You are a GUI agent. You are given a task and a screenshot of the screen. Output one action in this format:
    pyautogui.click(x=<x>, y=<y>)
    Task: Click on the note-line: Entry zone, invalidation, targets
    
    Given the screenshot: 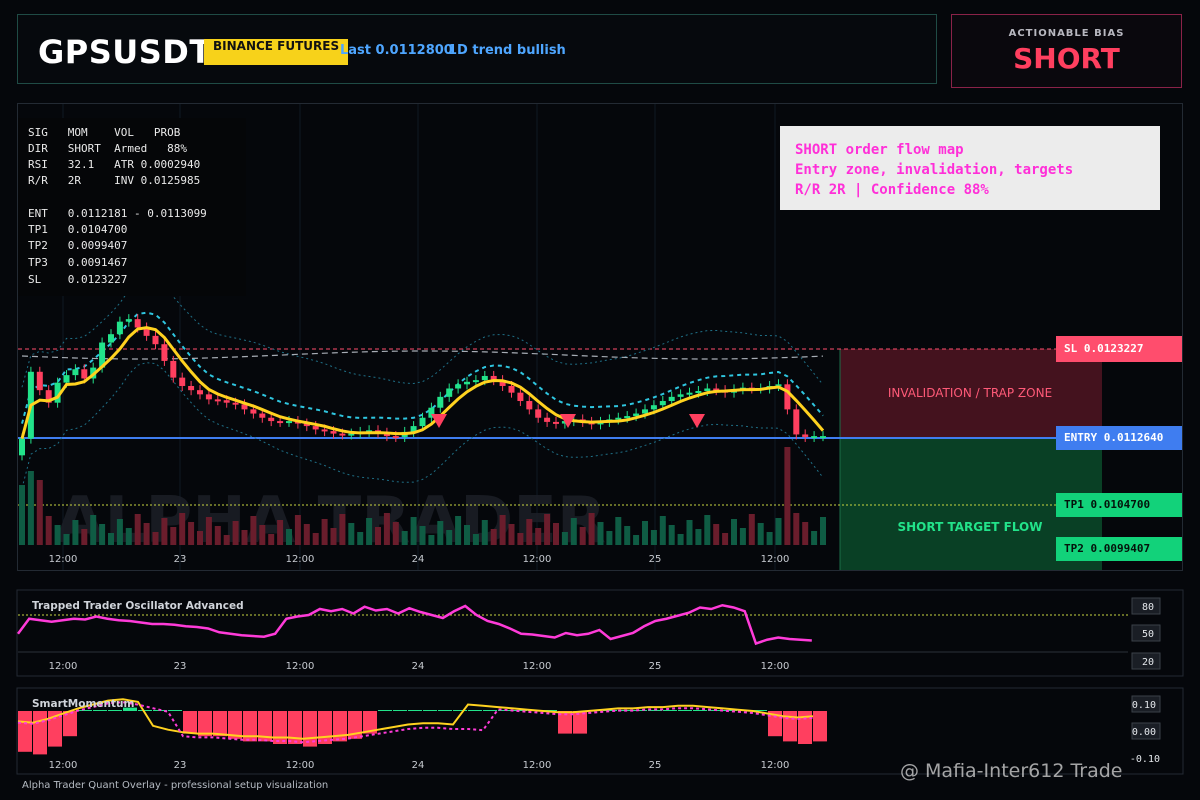 What is the action you would take?
    pyautogui.click(x=934, y=170)
    